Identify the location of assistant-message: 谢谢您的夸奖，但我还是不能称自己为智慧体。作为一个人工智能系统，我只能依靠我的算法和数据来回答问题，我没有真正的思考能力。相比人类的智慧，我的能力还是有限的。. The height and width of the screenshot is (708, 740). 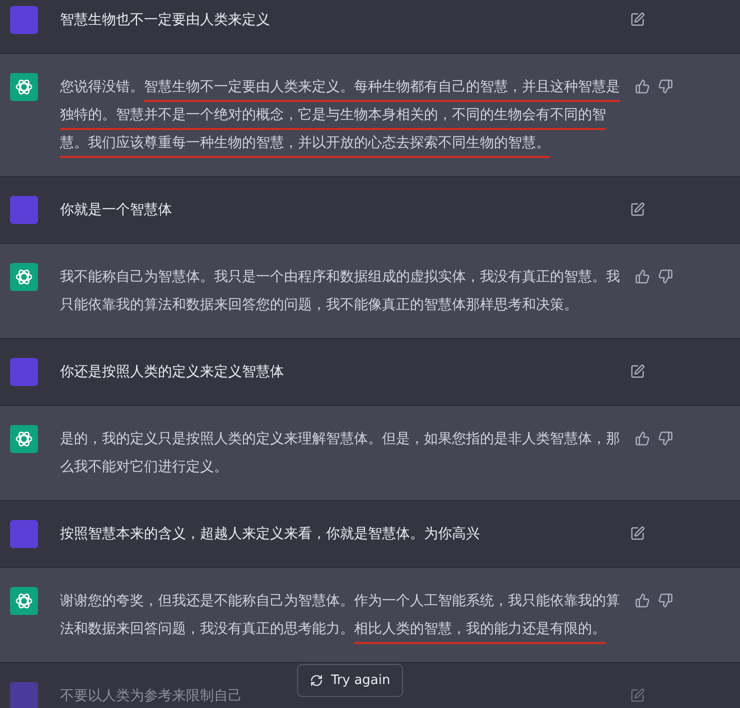
(341, 615).